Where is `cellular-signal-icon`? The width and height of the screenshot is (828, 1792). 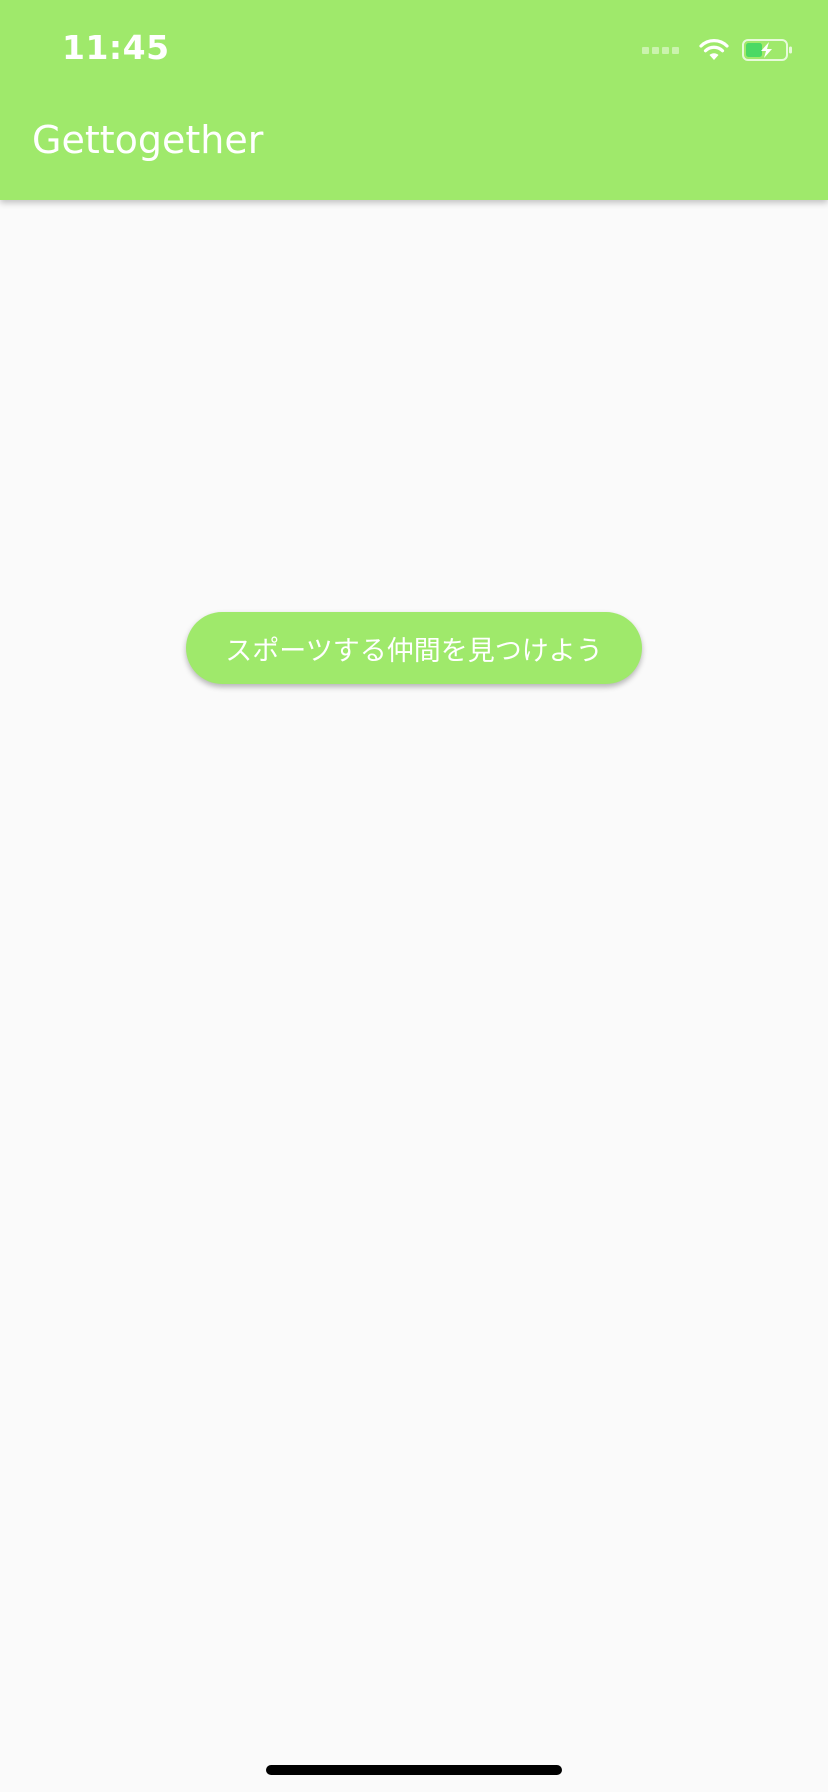
cellular-signal-icon is located at coordinates (662, 50).